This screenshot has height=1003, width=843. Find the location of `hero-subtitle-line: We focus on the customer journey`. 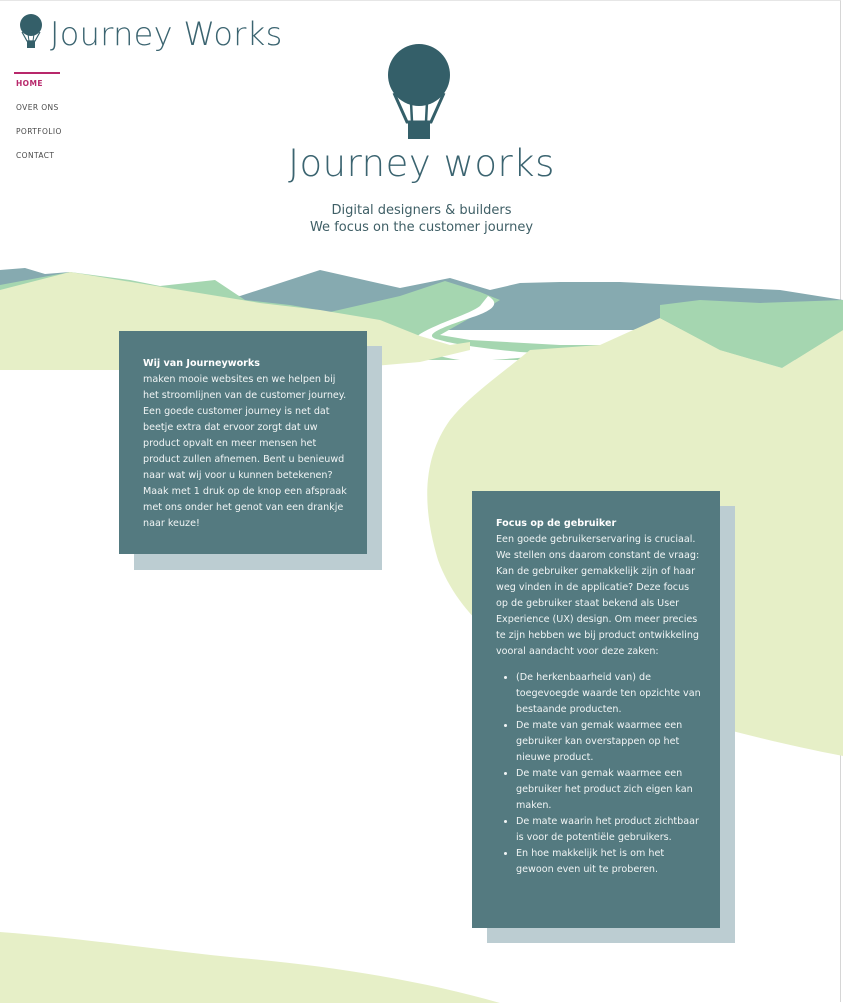

hero-subtitle-line: We focus on the customer journey is located at coordinates (421, 227).